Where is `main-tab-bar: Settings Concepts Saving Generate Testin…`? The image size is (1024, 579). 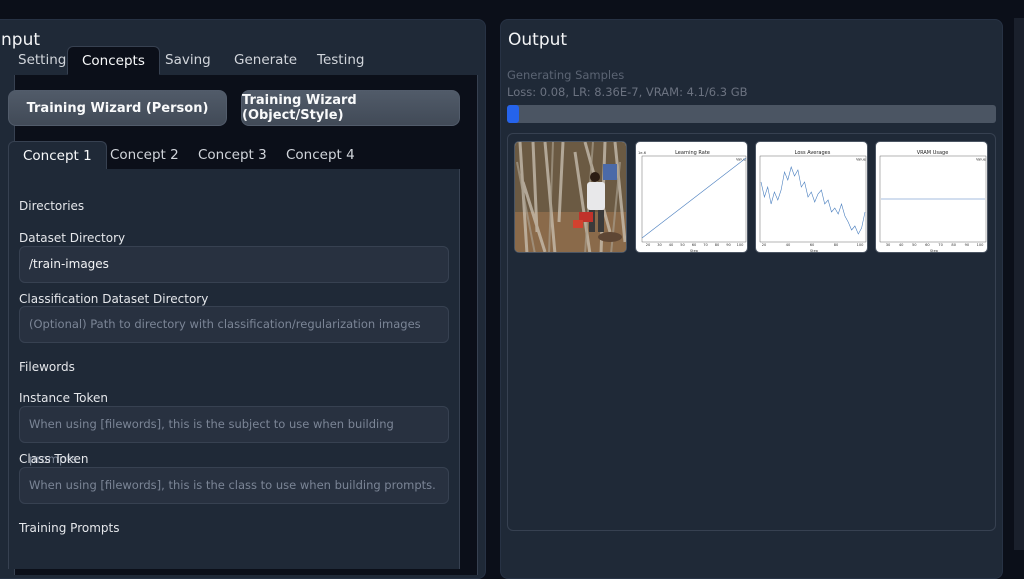 main-tab-bar: Settings Concepts Saving Generate Testin… is located at coordinates (246, 61).